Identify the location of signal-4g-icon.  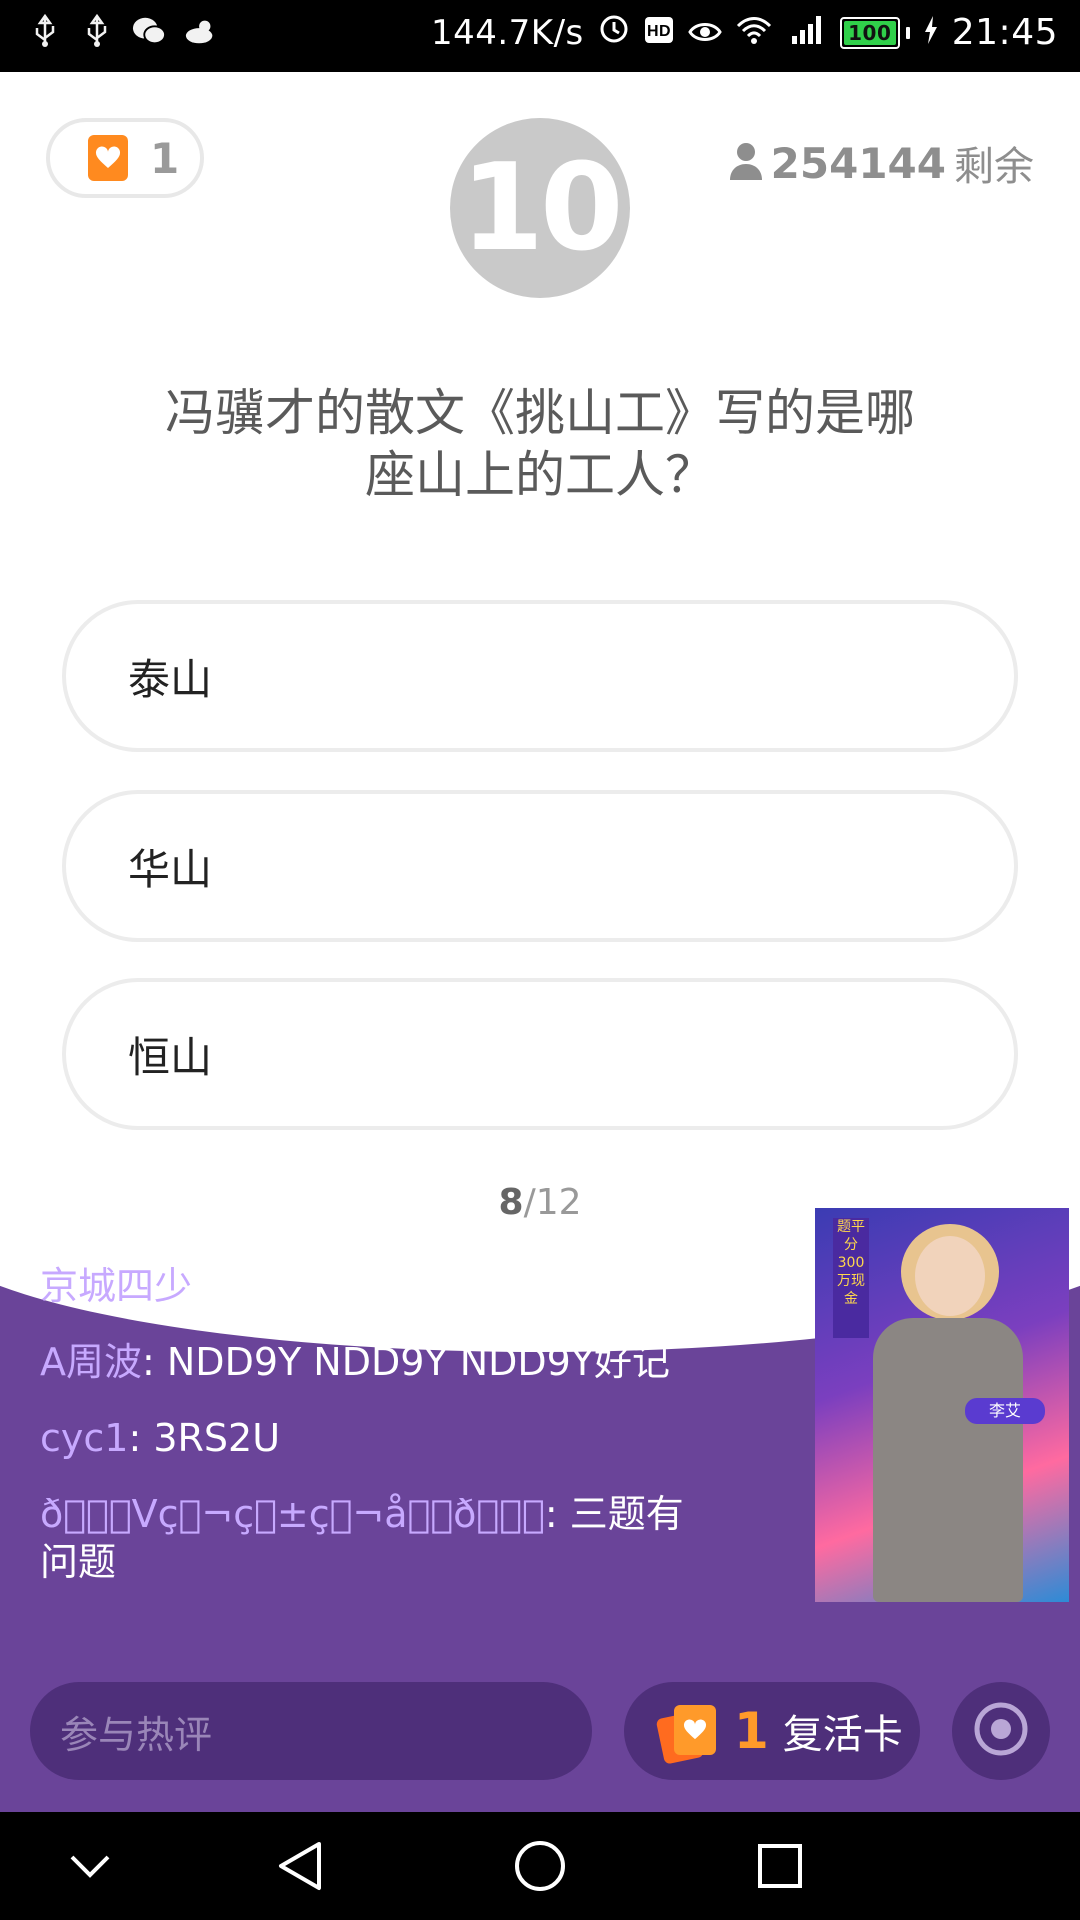
(806, 33).